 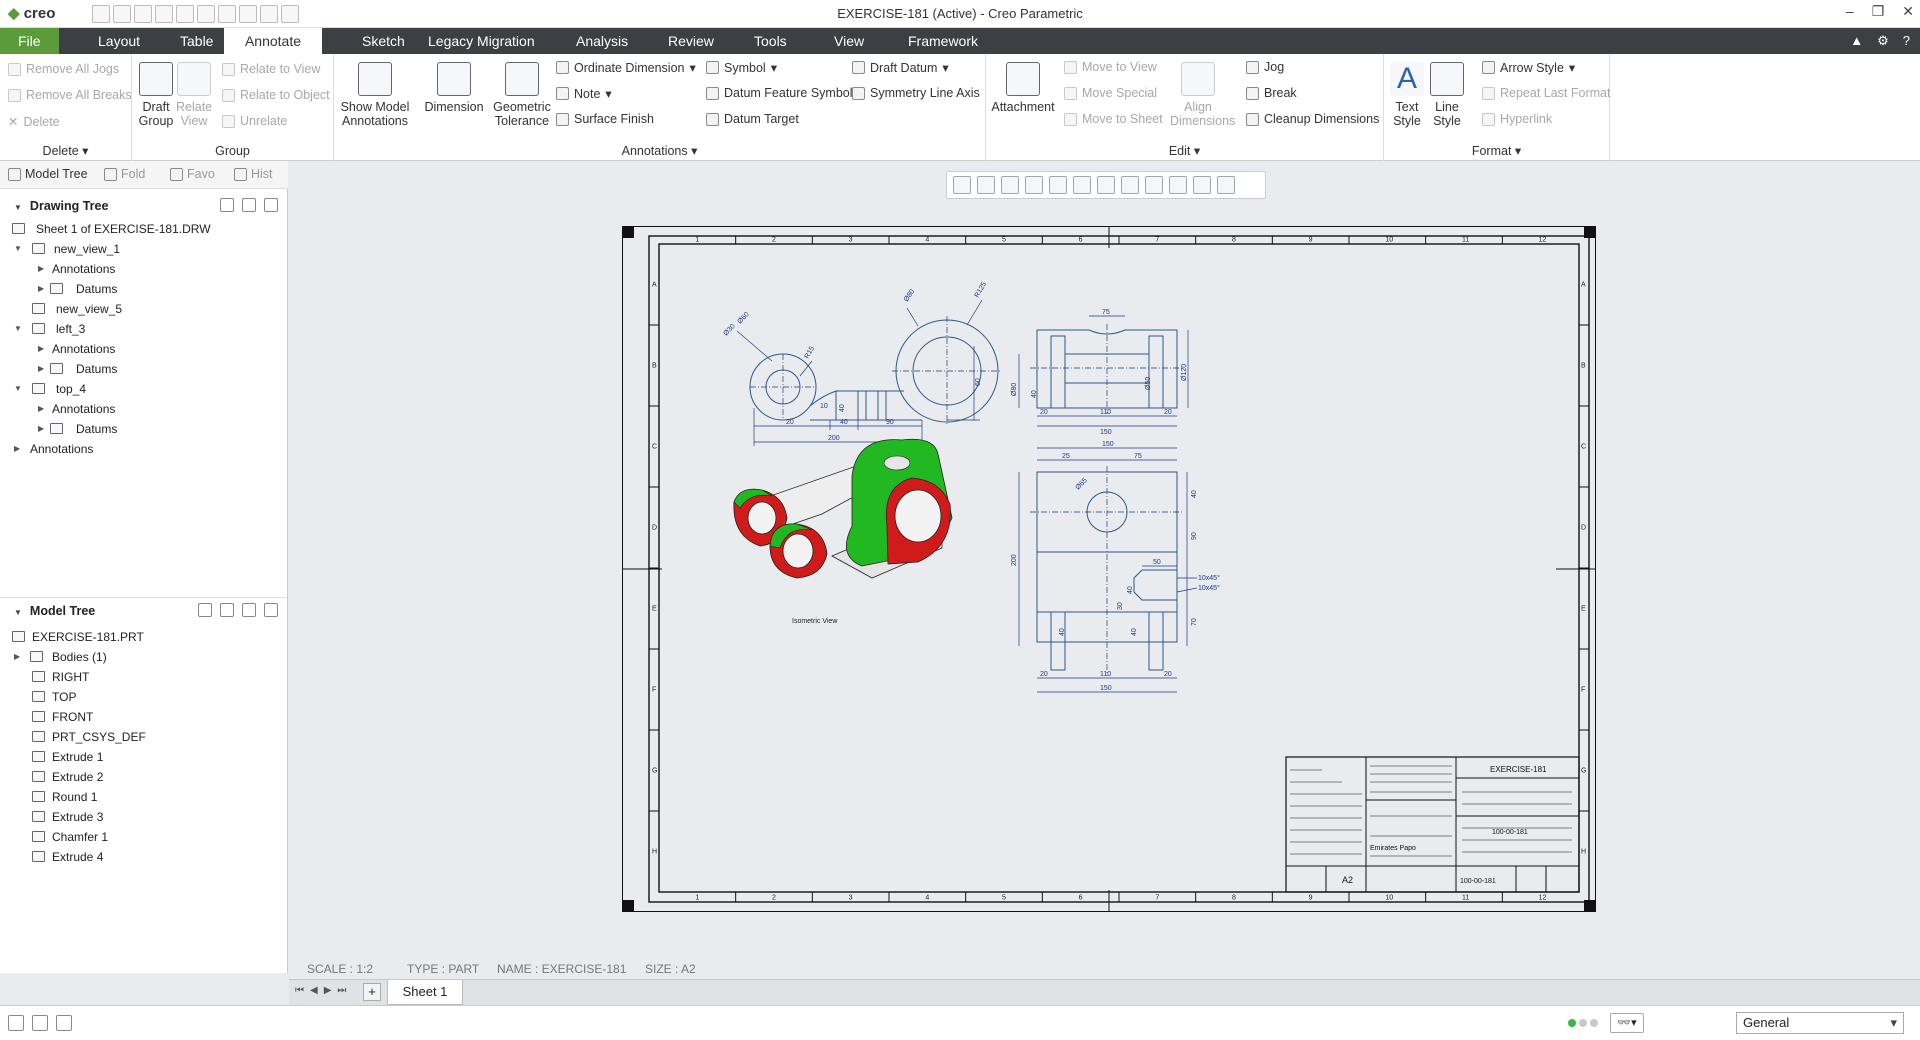 What do you see at coordinates (144, 329) in the screenshot?
I see `tree-item-left-3: ▼ left_3` at bounding box center [144, 329].